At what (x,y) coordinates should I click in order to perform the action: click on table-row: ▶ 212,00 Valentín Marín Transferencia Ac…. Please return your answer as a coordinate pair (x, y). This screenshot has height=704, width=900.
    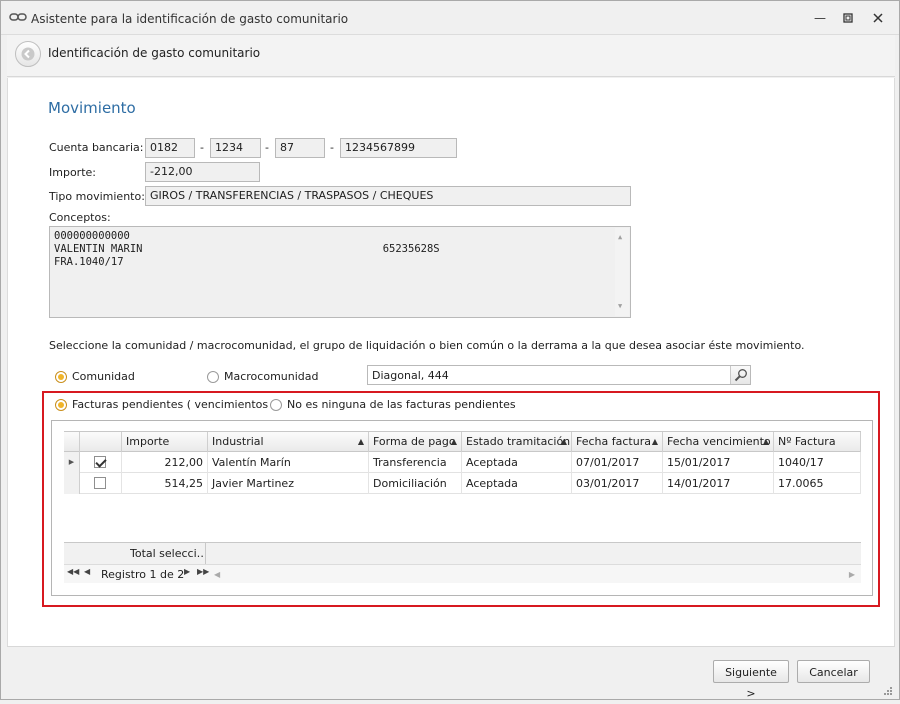
    Looking at the image, I should click on (462, 462).